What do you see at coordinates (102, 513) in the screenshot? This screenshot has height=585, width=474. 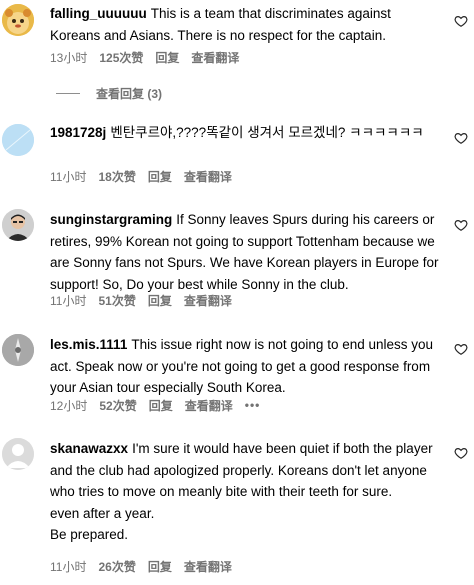 I see `comment-content-line: even after a year.` at bounding box center [102, 513].